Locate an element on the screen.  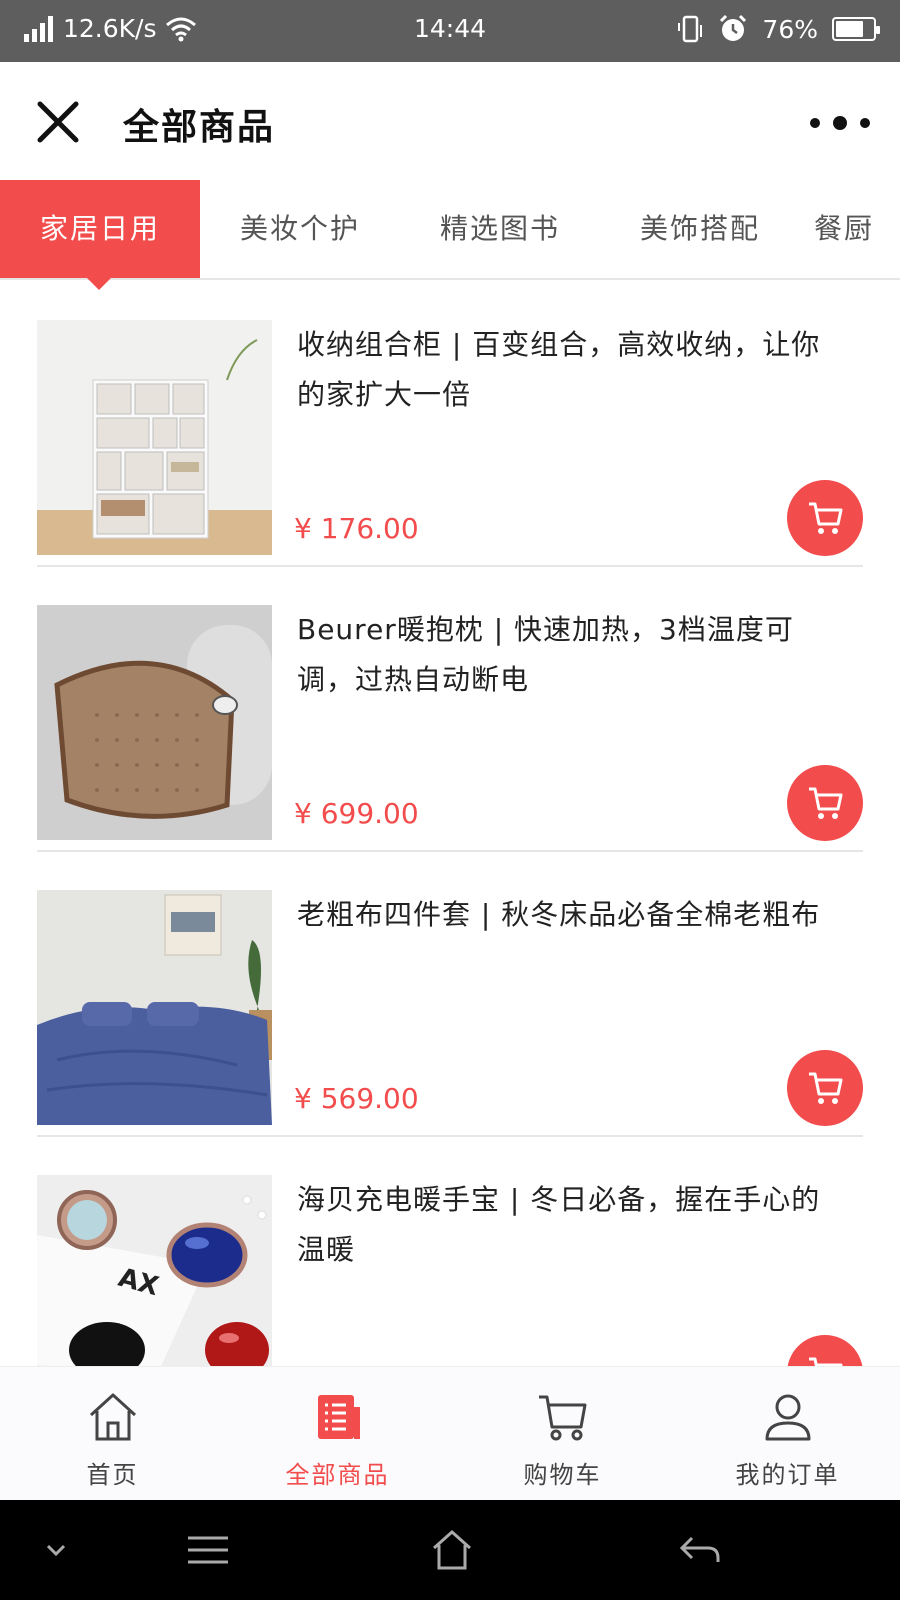
product-item: AX 海贝充电暖手宝 | 冬日必备，握在手心的温暖 is located at coordinates (450, 1250).